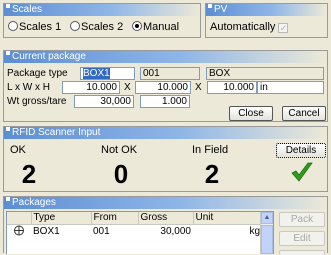  What do you see at coordinates (134, 232) in the screenshot?
I see `table-row: BOX1 001 30,000 kg` at bounding box center [134, 232].